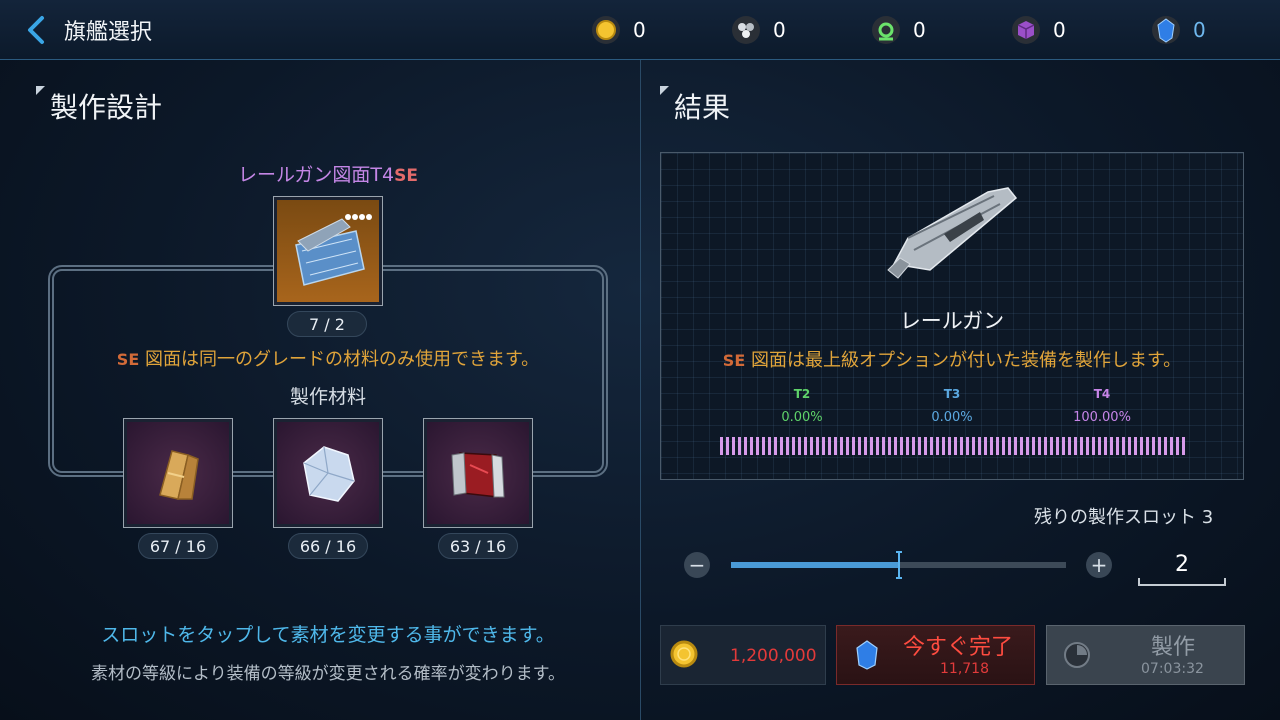  I want to click on material-1-count: 67 / 16, so click(178, 546).